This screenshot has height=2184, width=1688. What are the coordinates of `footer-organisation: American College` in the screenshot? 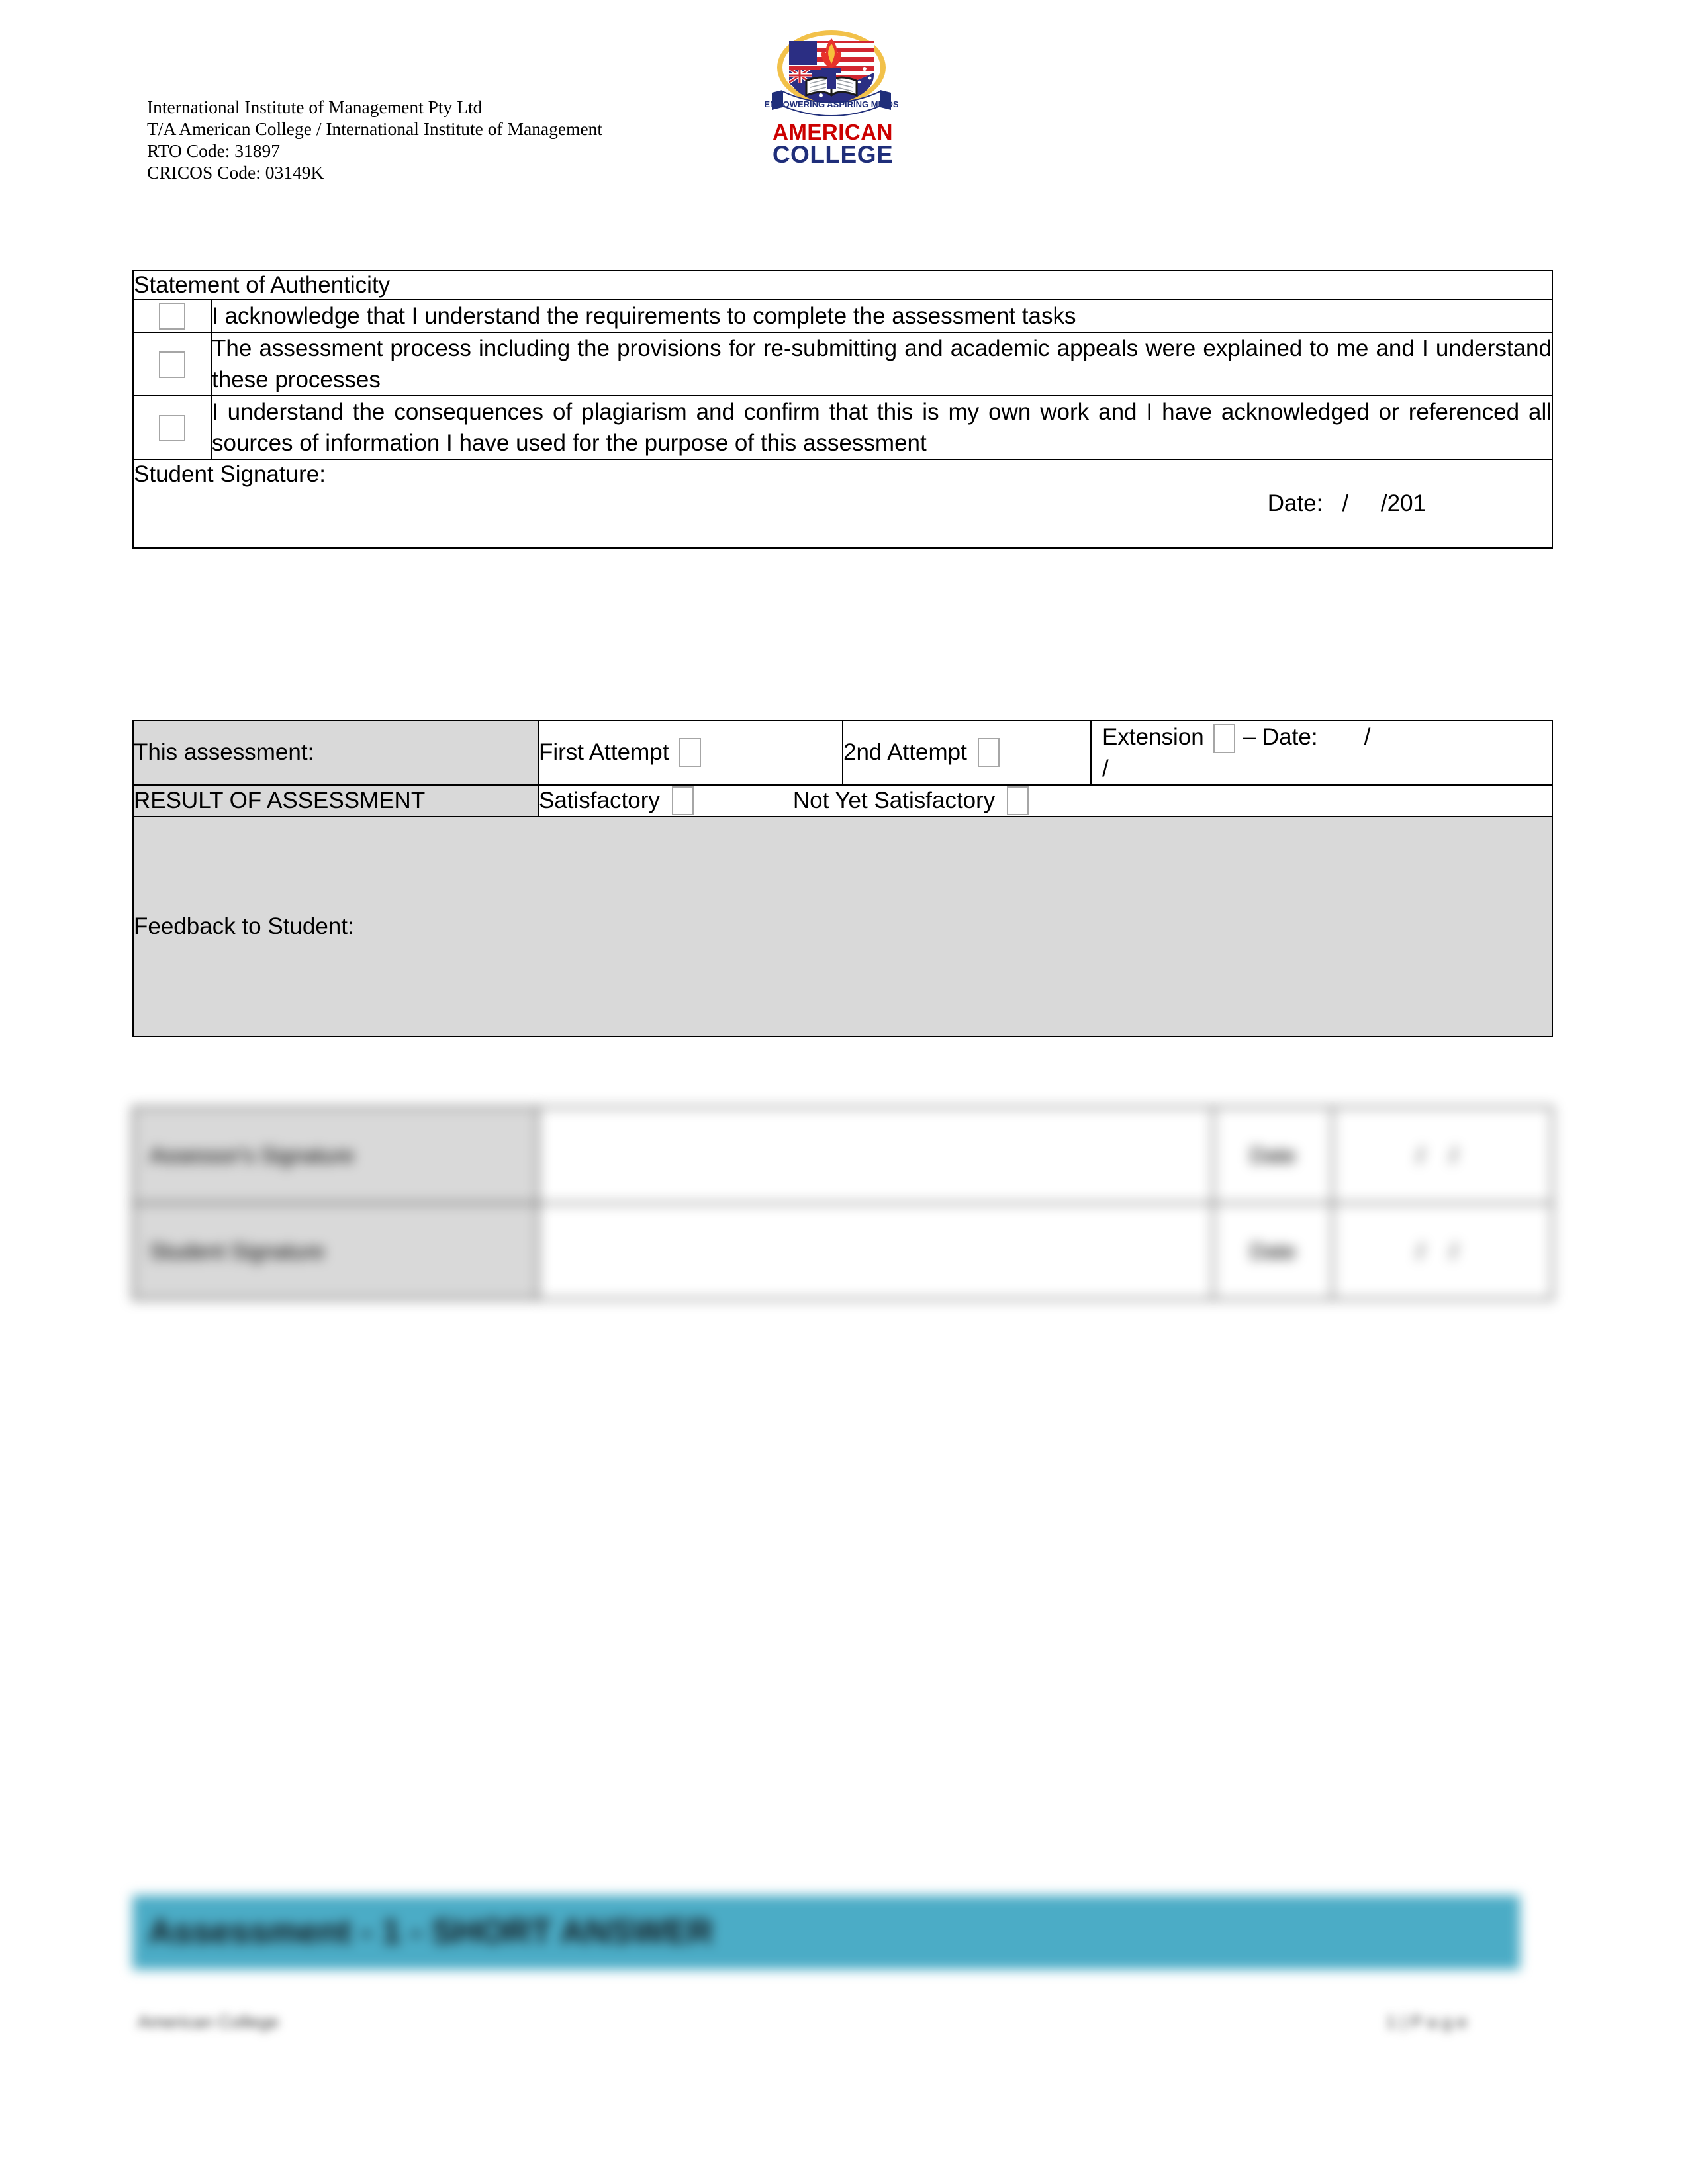 It's located at (208, 2022).